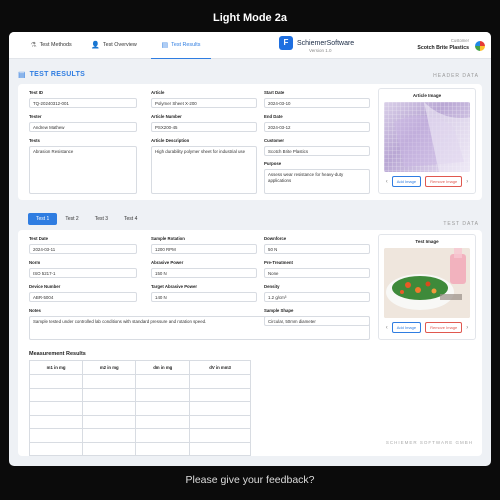 The height and width of the screenshot is (500, 500). I want to click on device-number-input: ABR-5004, so click(83, 297).